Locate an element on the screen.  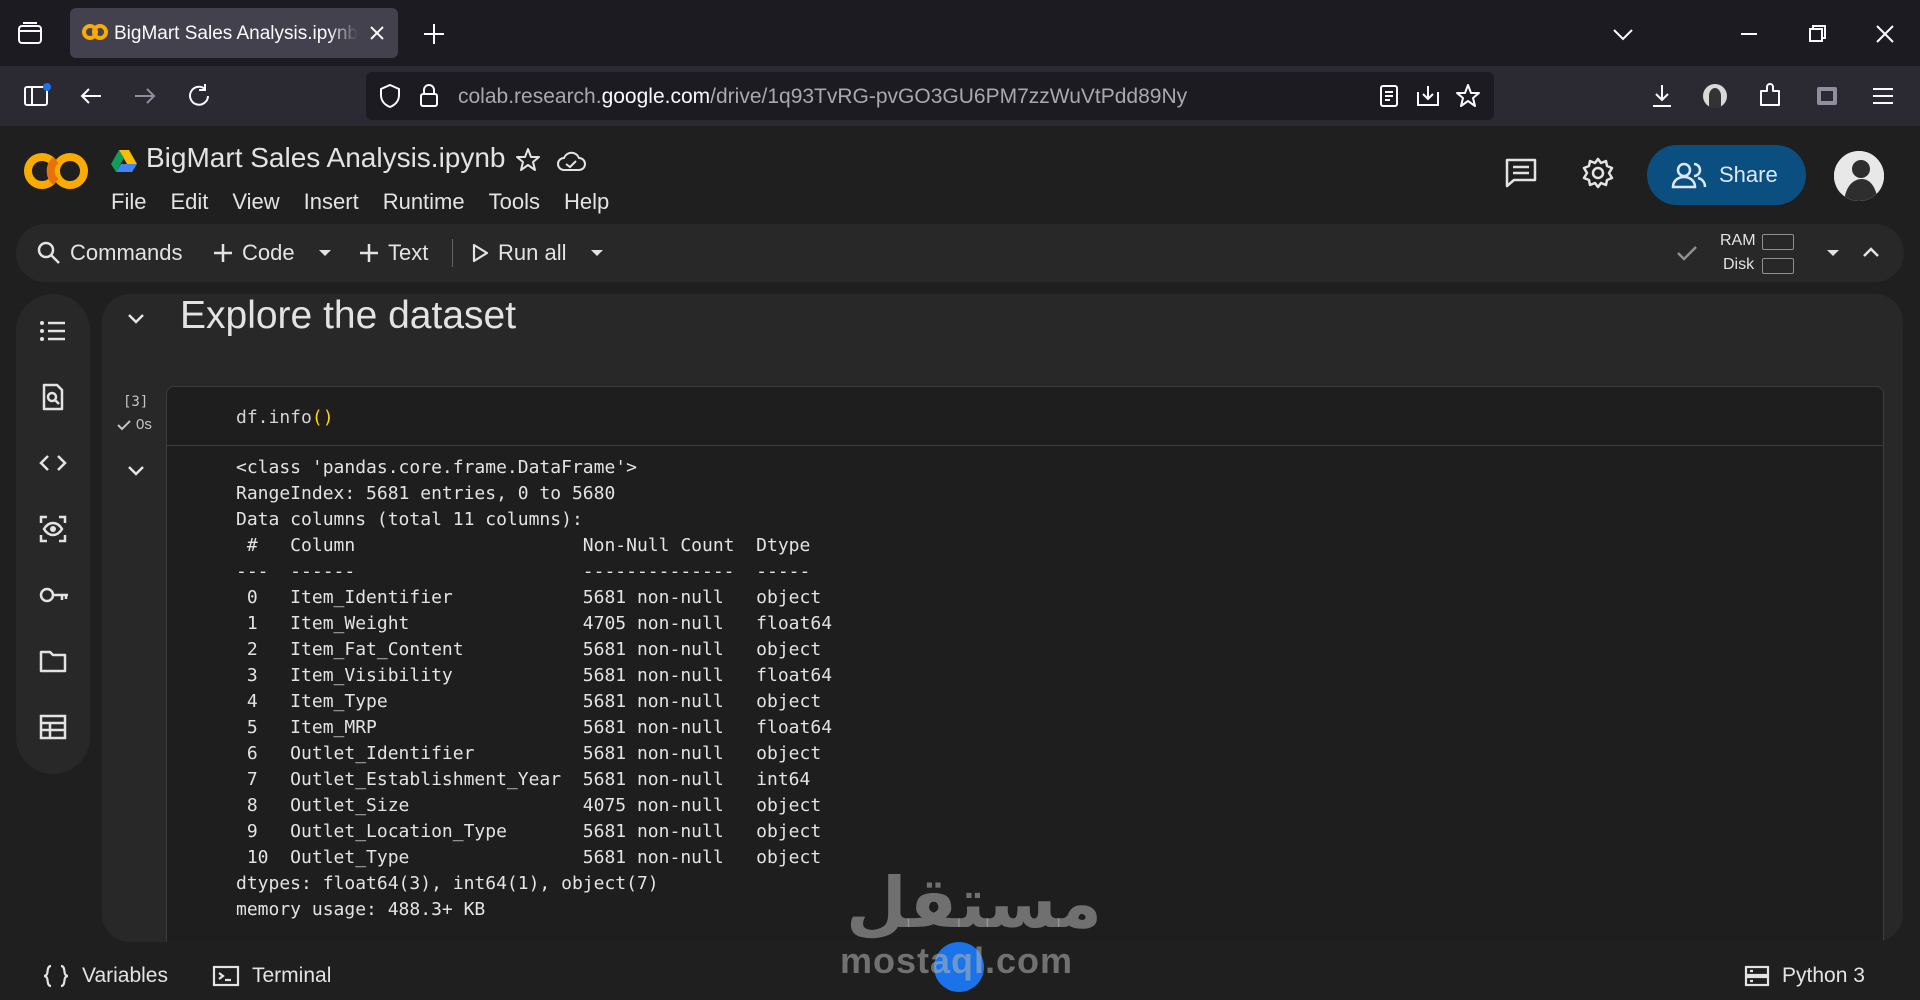
back-arrow-icon is located at coordinates (91, 96).